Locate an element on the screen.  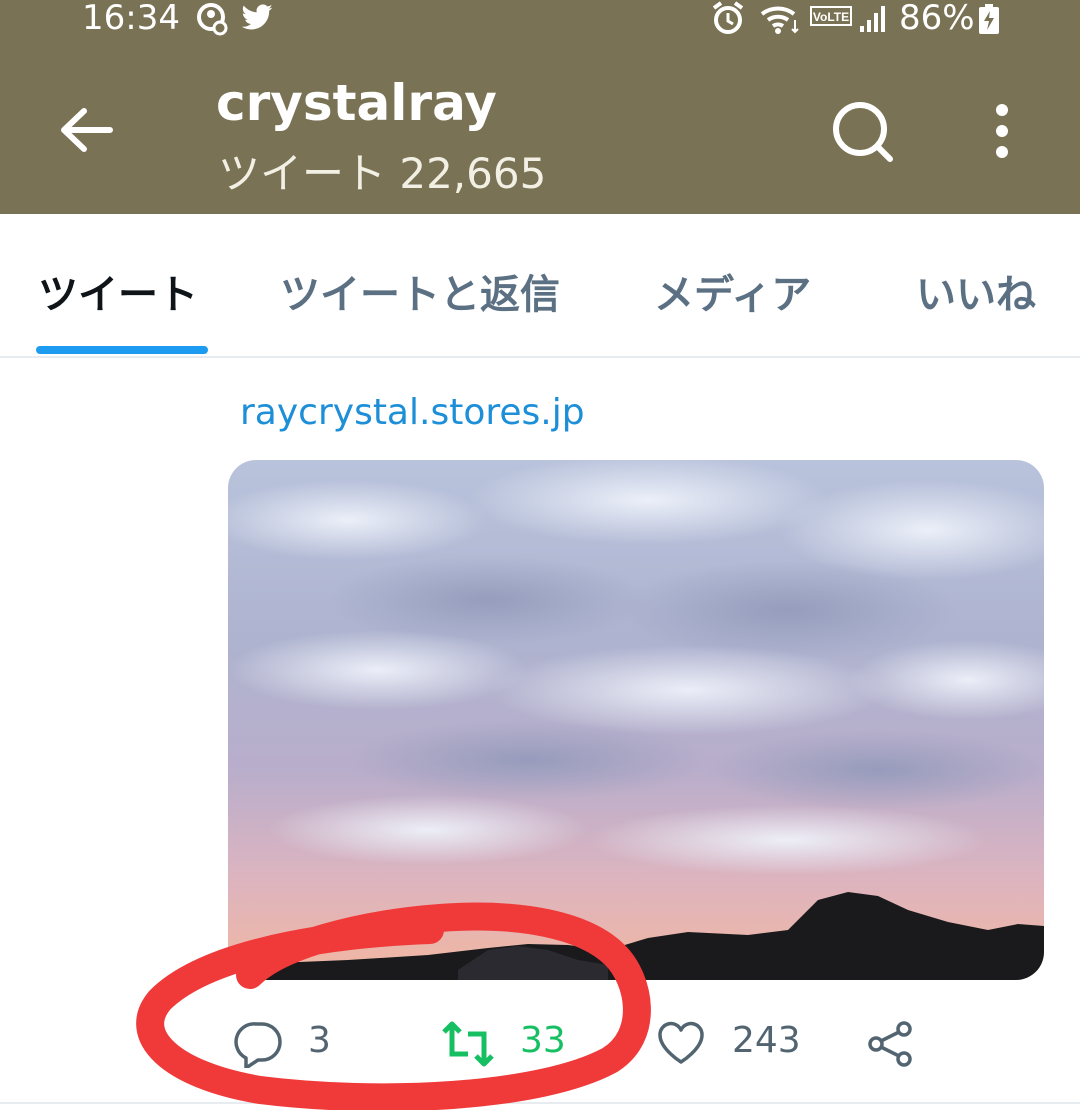
back-button is located at coordinates (87, 130).